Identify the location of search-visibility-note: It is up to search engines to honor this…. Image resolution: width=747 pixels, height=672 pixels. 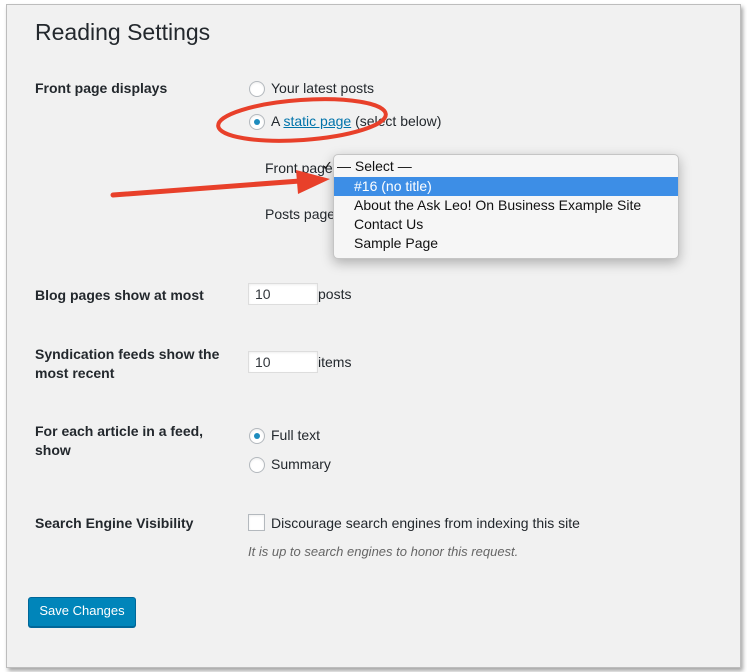
(383, 551).